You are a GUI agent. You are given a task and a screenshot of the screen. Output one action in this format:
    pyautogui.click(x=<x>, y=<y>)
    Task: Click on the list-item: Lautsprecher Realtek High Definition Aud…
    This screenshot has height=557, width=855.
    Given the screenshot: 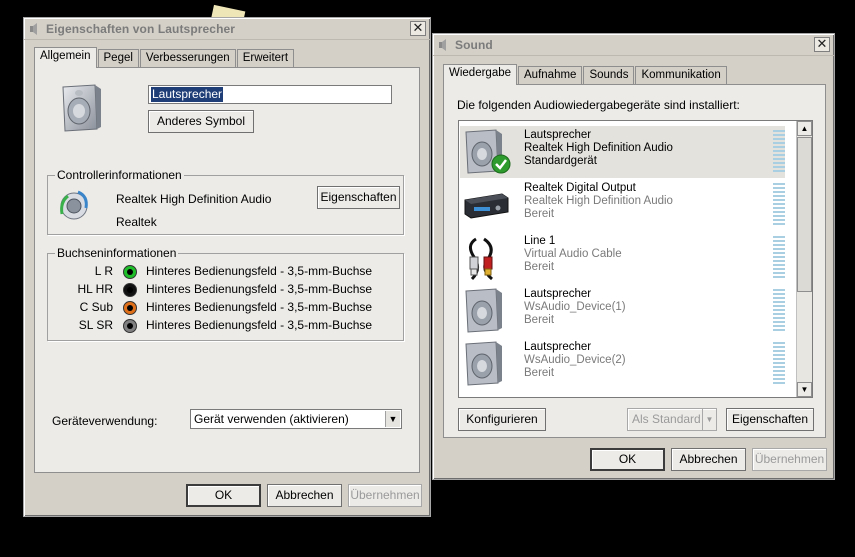 What is the action you would take?
    pyautogui.click(x=622, y=152)
    